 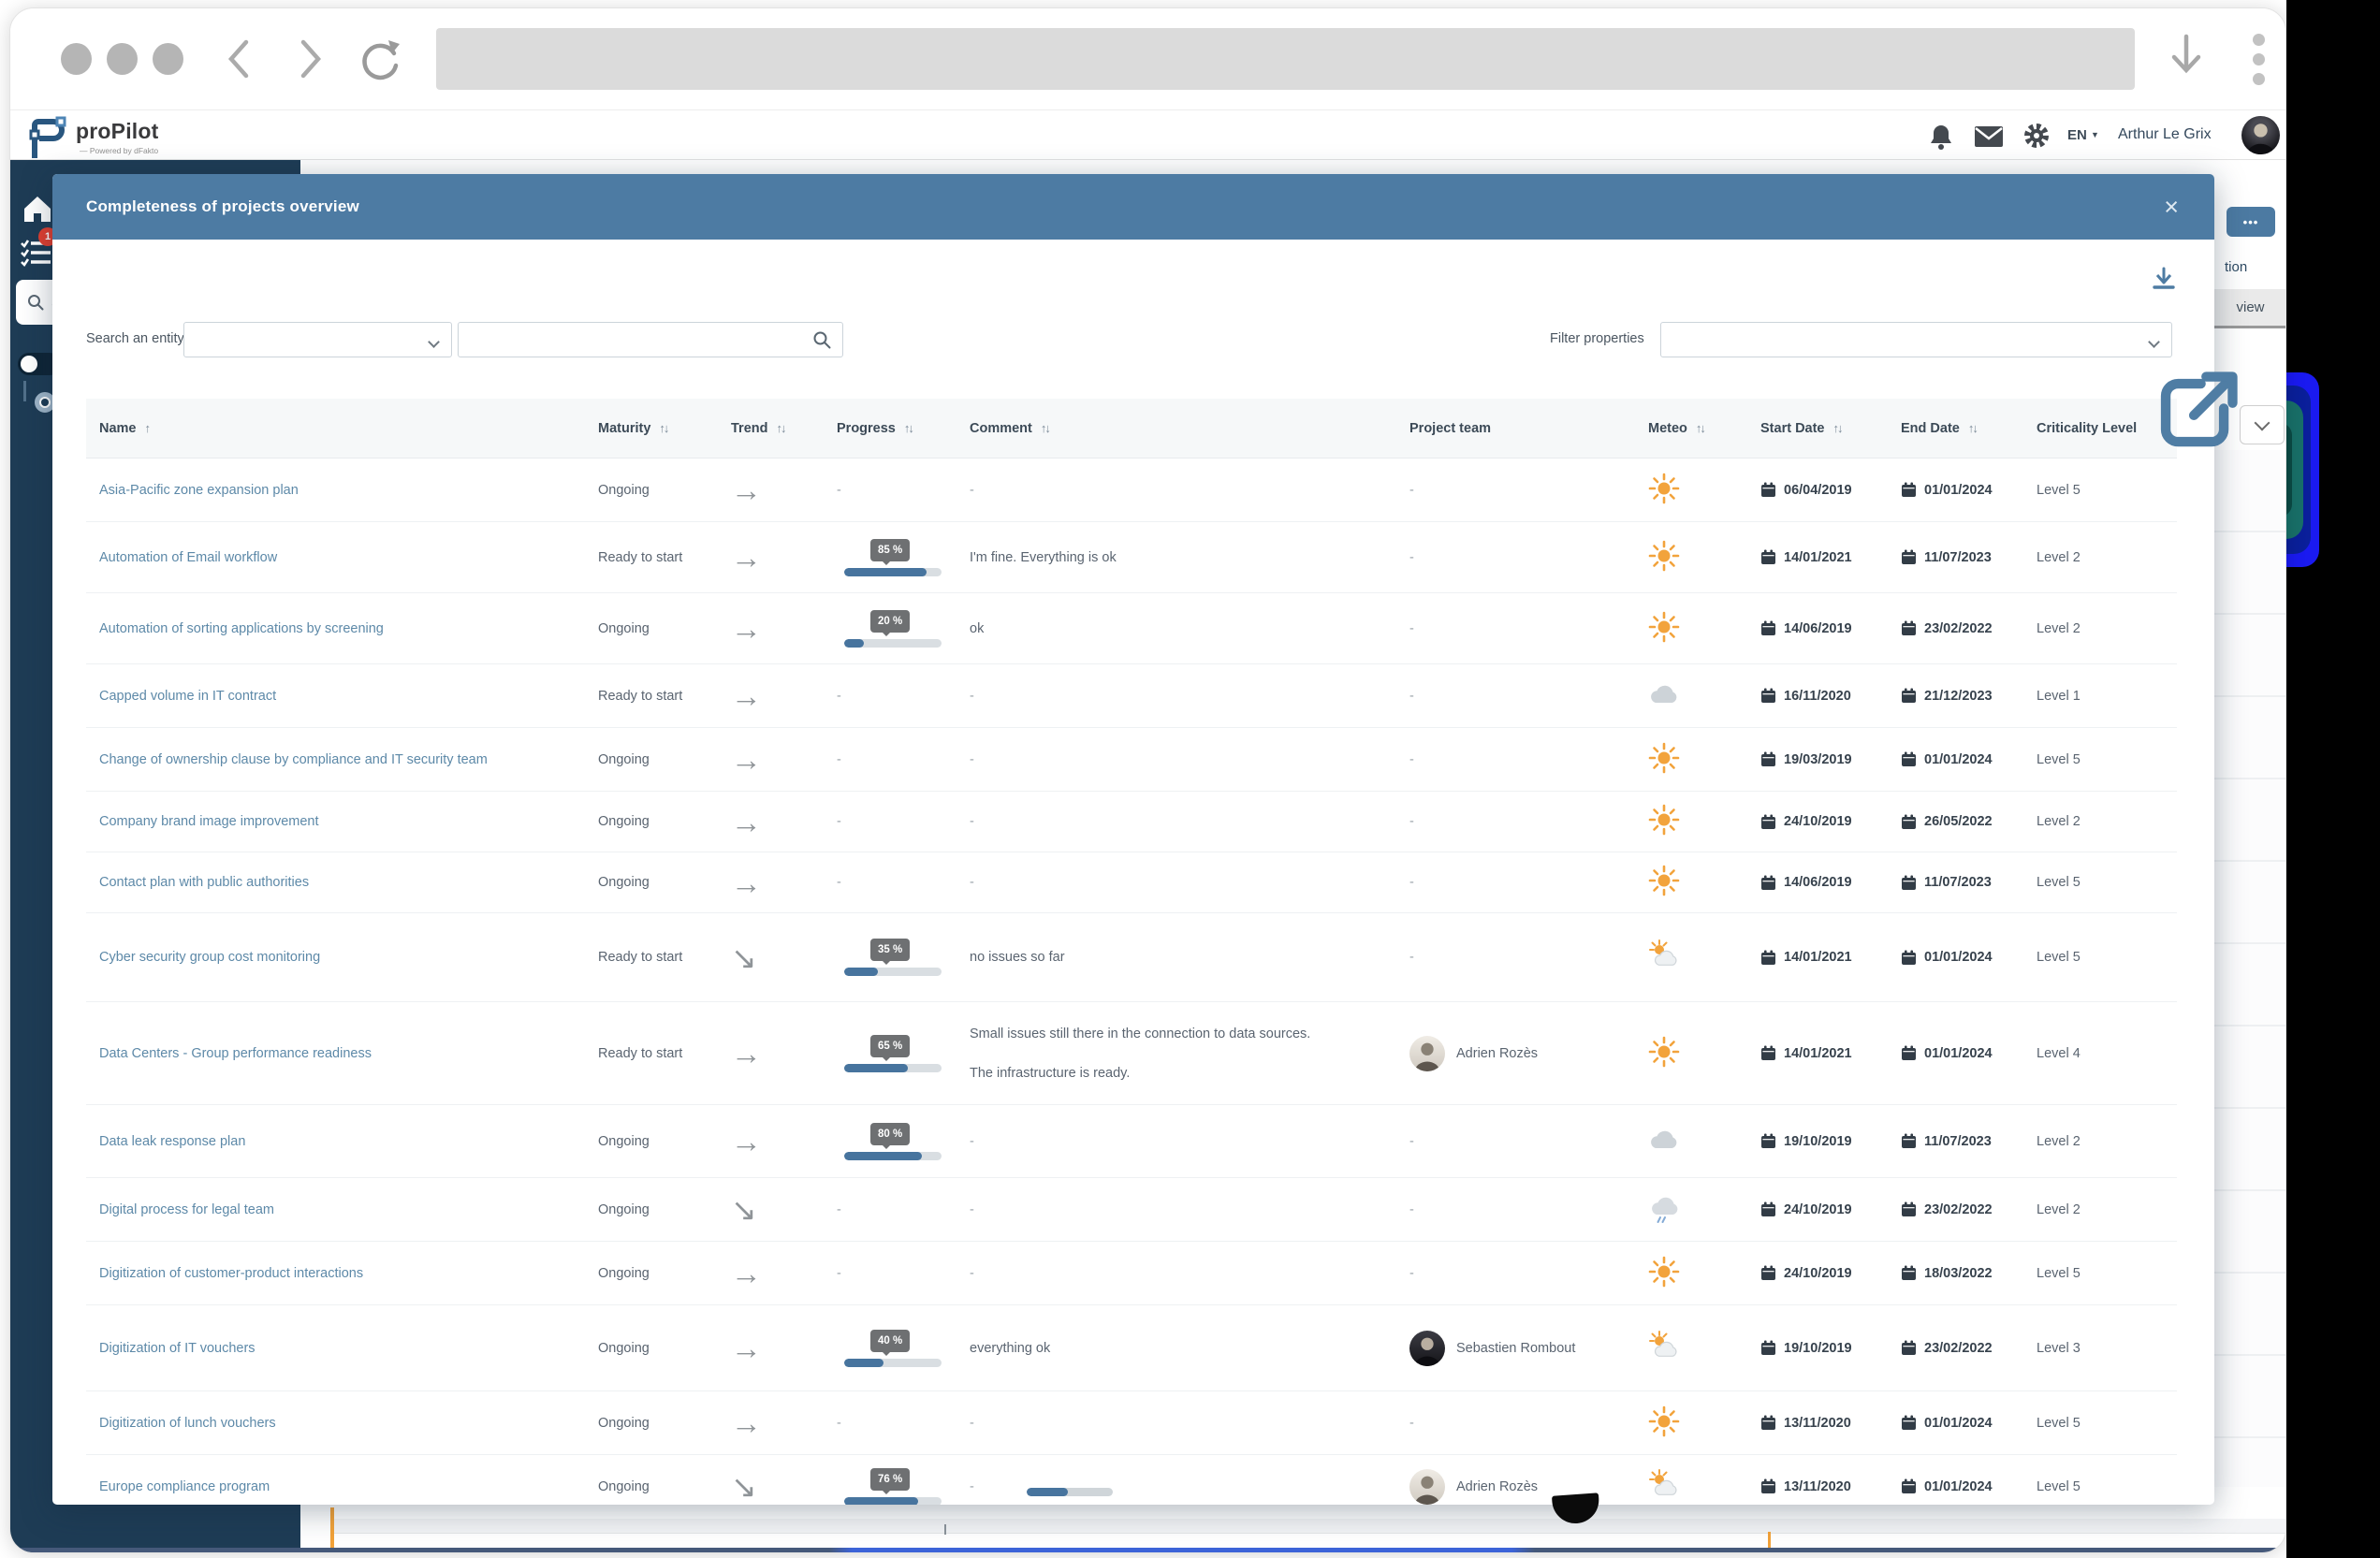 What do you see at coordinates (308, 59) in the screenshot?
I see `forward-icon` at bounding box center [308, 59].